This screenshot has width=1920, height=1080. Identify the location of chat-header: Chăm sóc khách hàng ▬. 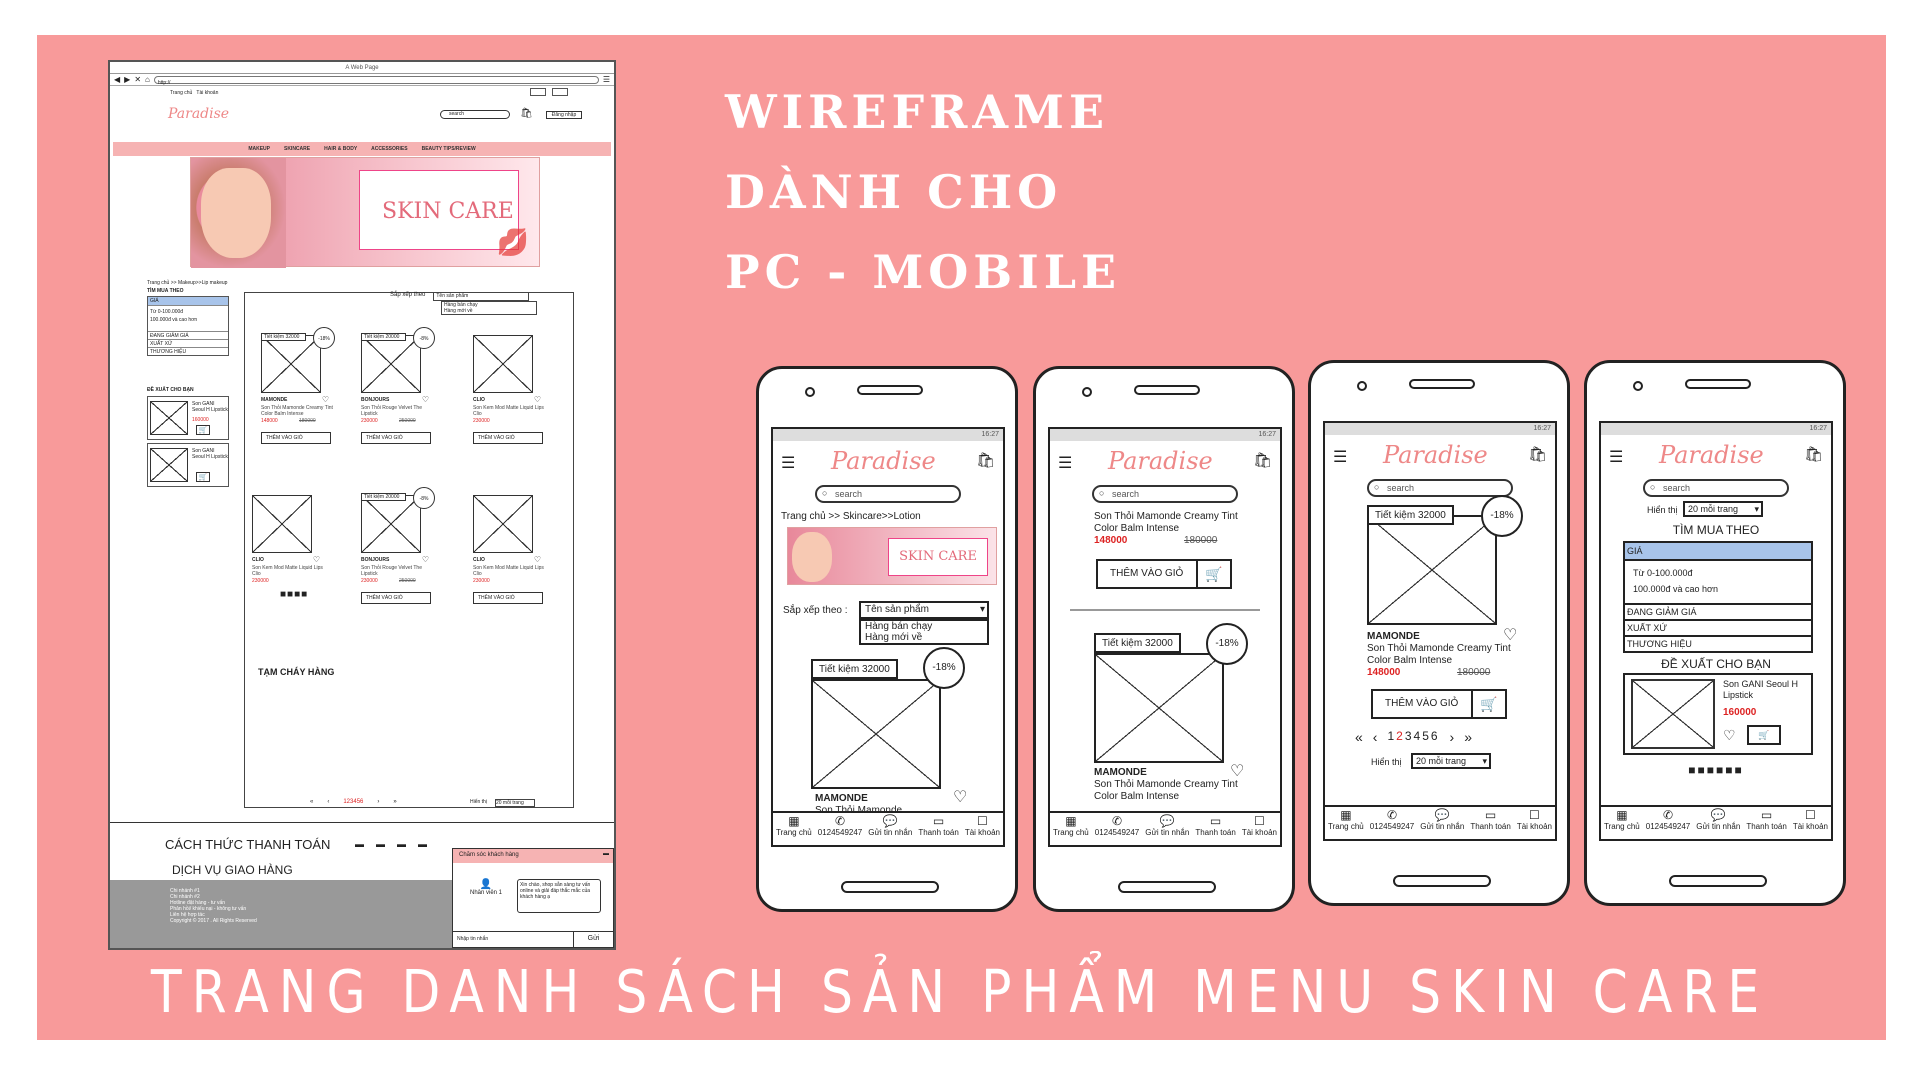
(533, 856).